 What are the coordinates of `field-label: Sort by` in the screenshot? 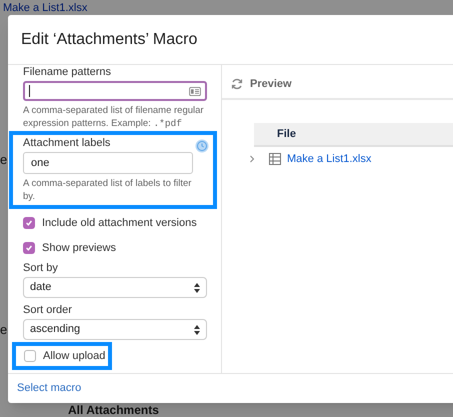 It's located at (41, 268).